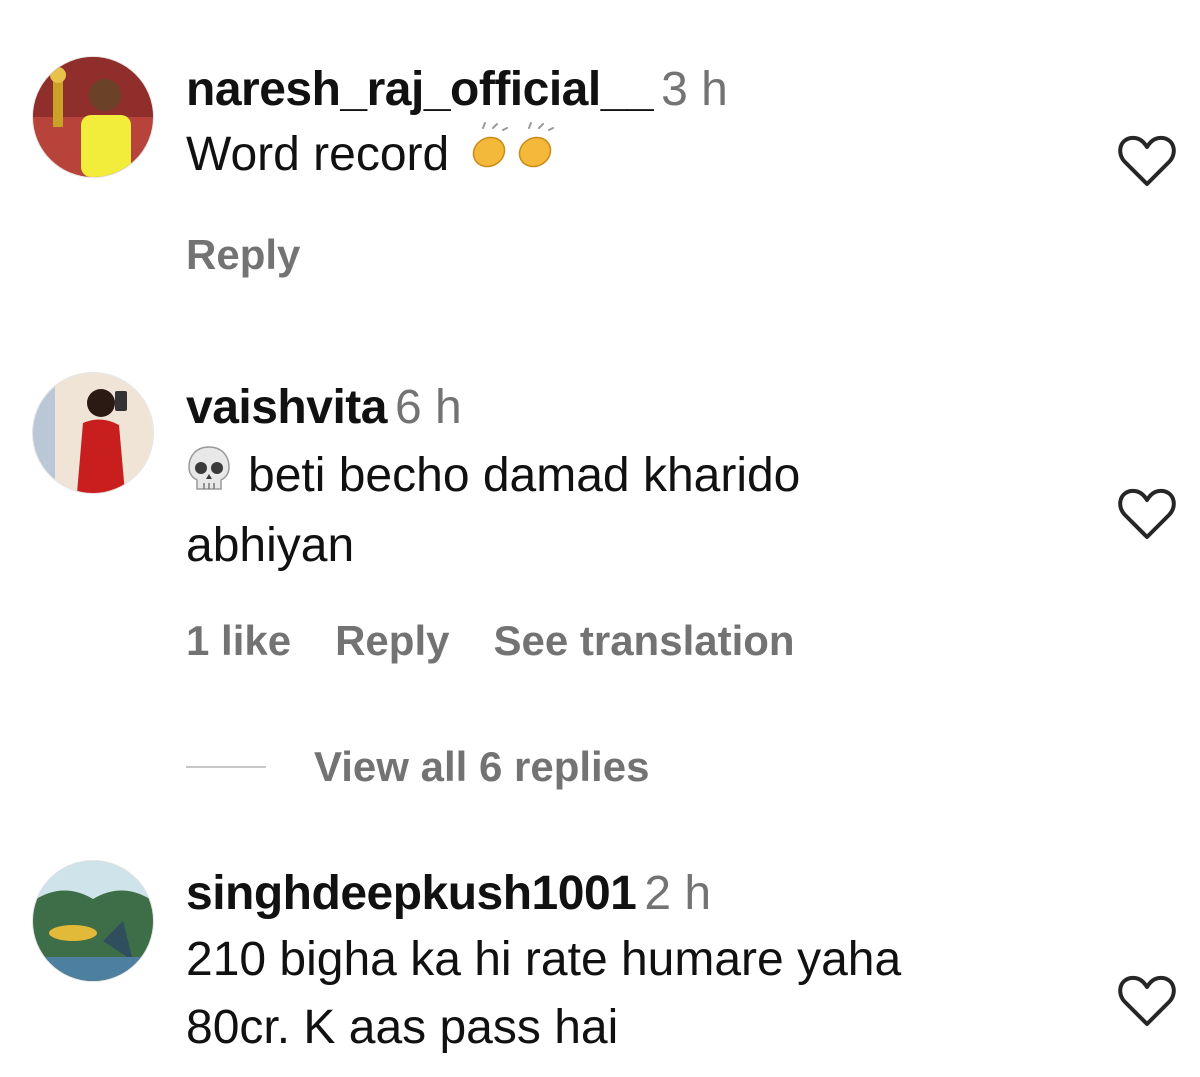 The height and width of the screenshot is (1077, 1200). I want to click on username: vaishvita, so click(286, 407).